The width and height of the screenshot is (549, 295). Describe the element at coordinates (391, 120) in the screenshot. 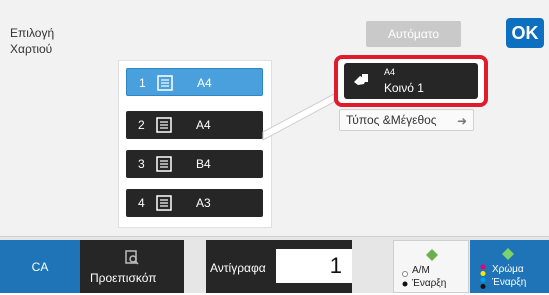

I see `type-size-label: Τύπος &Μέγεθος` at that location.